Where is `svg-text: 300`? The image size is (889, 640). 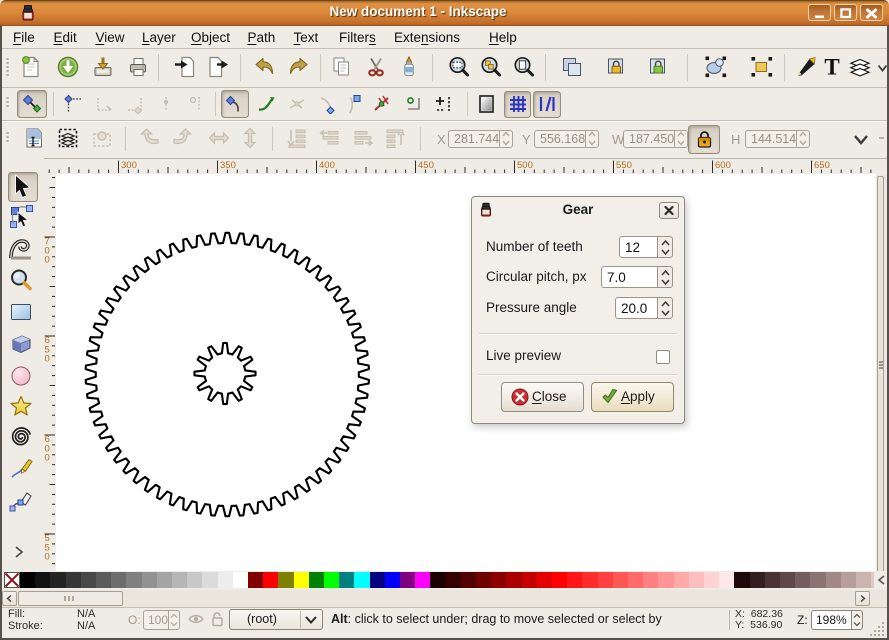 svg-text: 300 is located at coordinates (129, 165).